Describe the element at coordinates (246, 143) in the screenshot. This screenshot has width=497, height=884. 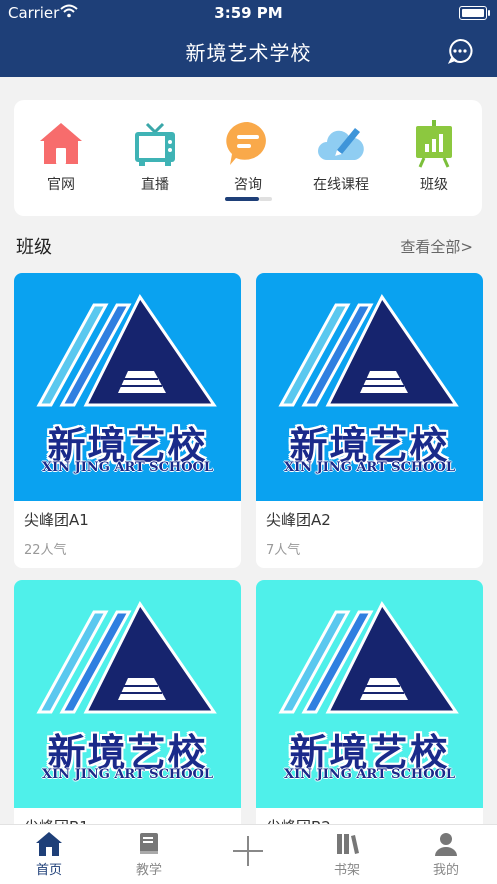
I see `chat-bubble-icon` at that location.